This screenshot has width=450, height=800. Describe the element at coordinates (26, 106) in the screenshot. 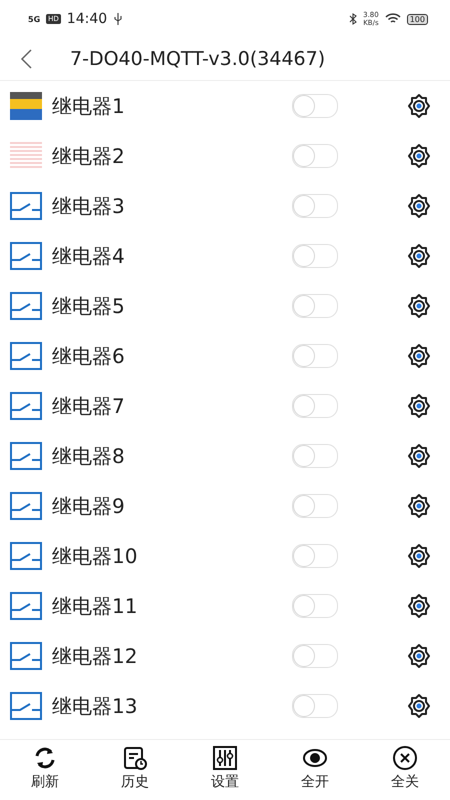

I see `photo-thumbnail` at that location.